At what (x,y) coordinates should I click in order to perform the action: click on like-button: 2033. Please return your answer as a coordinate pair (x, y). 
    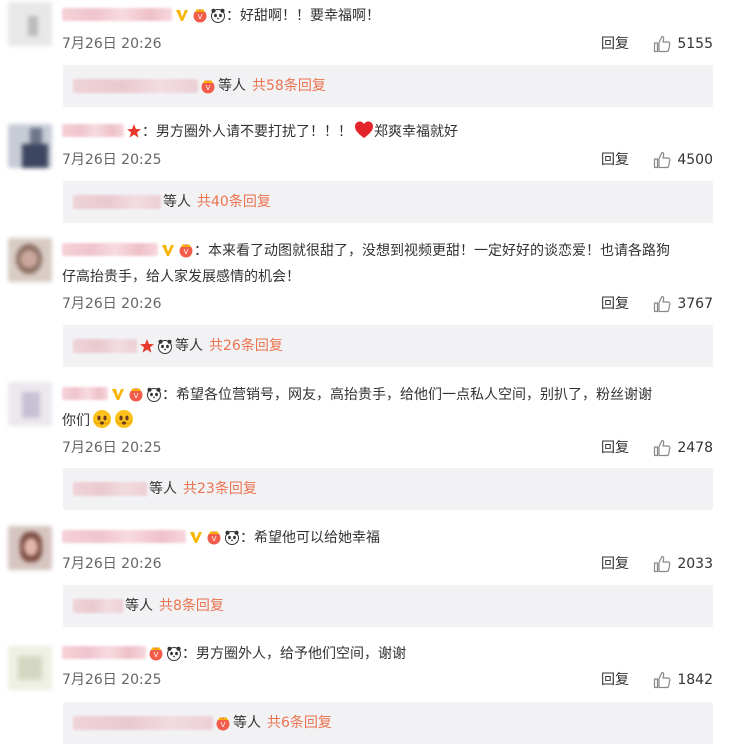
    Looking at the image, I should click on (683, 564).